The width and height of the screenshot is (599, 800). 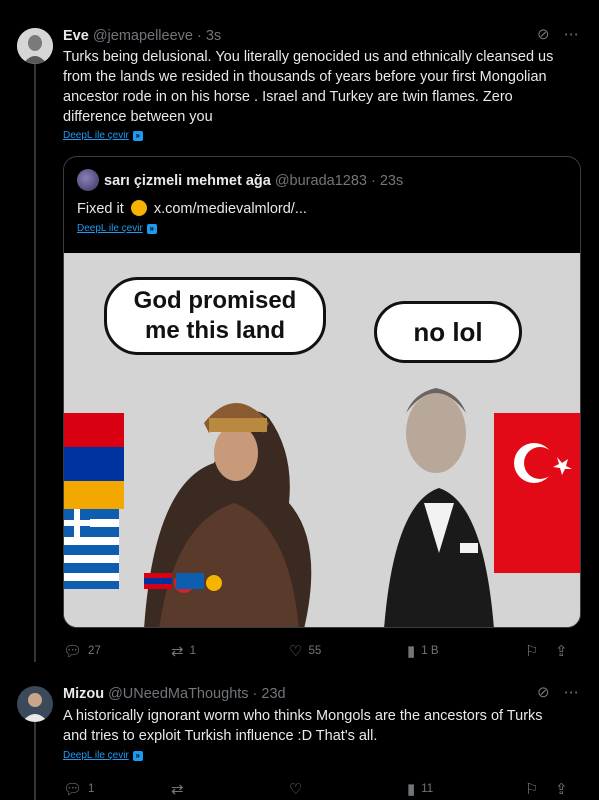 I want to click on repost-button: ⇄ 1, so click(x=230, y=651).